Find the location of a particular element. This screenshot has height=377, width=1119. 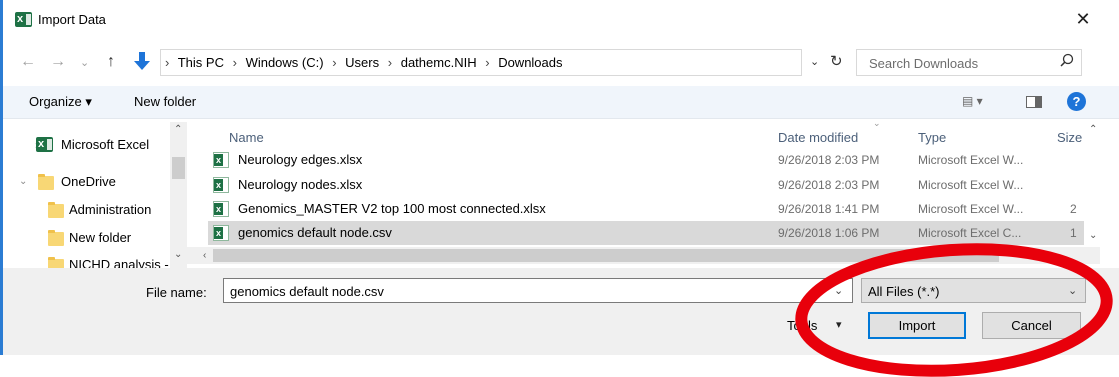

file-name-value: genomics default node.csv is located at coordinates (307, 291).